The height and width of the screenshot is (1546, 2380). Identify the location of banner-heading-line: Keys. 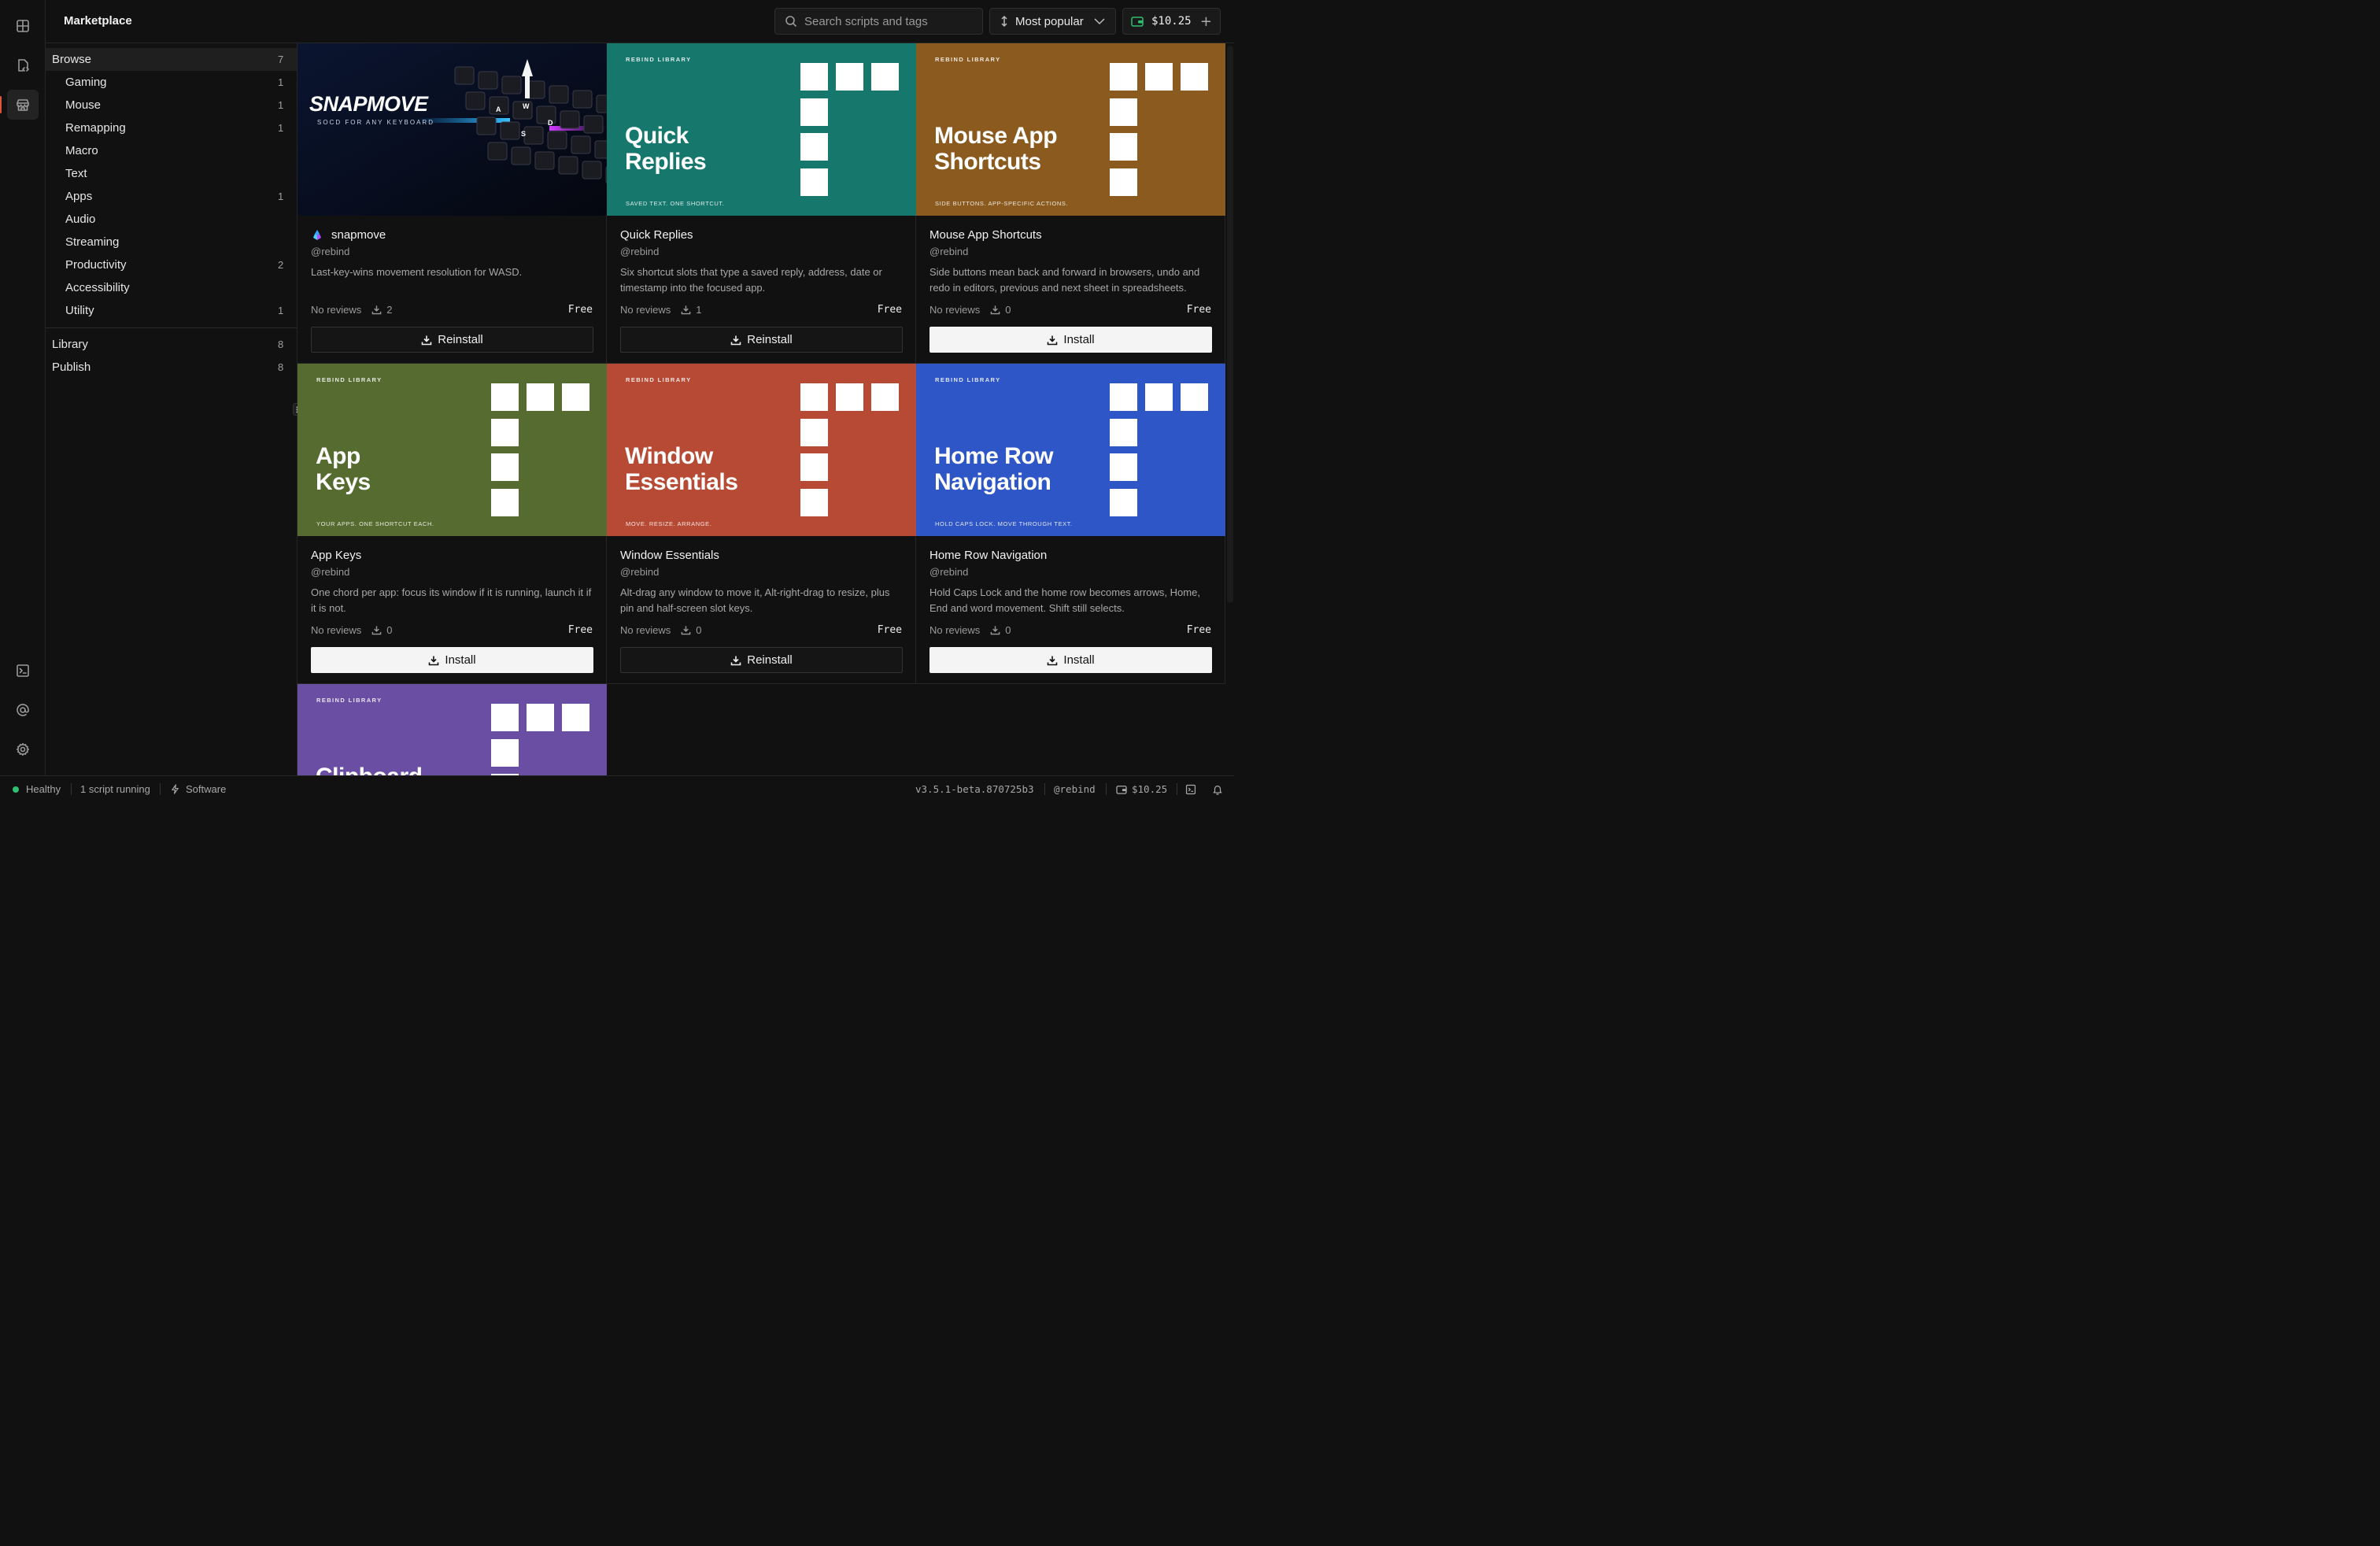
(343, 482).